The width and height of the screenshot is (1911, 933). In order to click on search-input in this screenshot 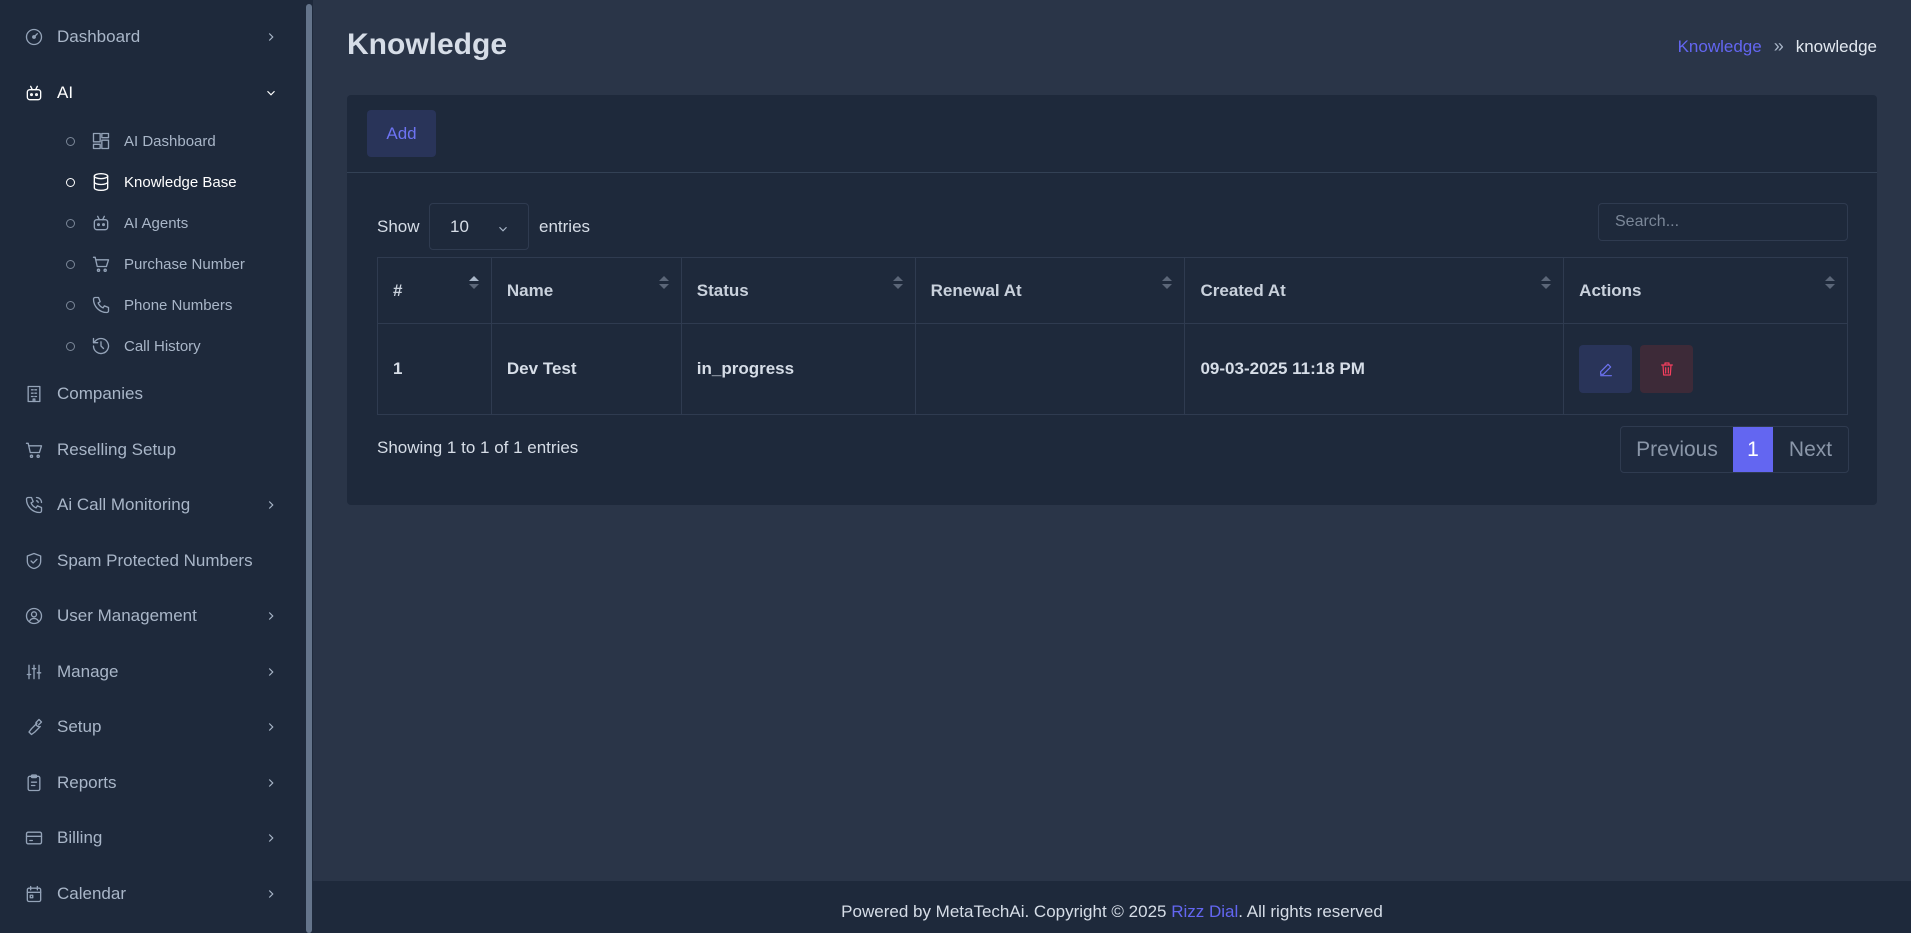, I will do `click(1723, 222)`.